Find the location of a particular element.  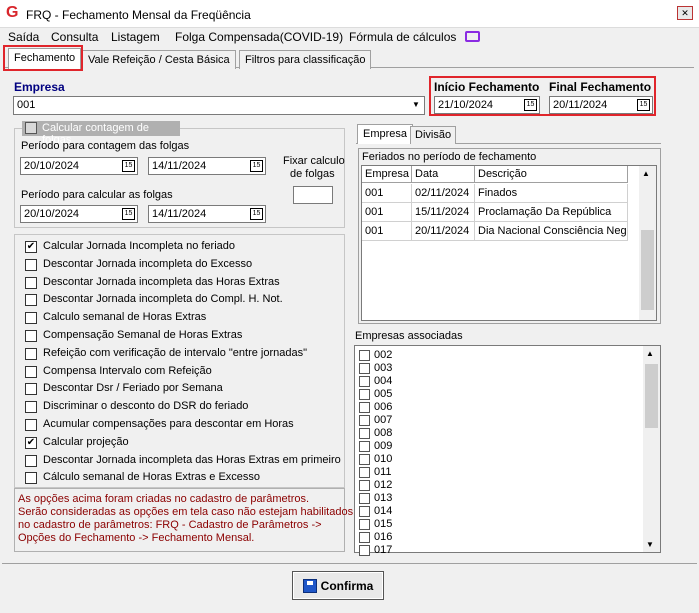

contagem-de-field: 20/10/2024 15 is located at coordinates (79, 166).